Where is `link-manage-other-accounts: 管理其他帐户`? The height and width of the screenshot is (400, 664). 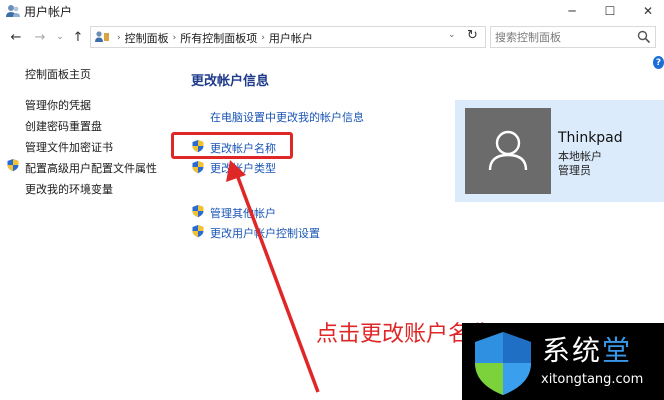
link-manage-other-accounts: 管理其他帐户 is located at coordinates (243, 213).